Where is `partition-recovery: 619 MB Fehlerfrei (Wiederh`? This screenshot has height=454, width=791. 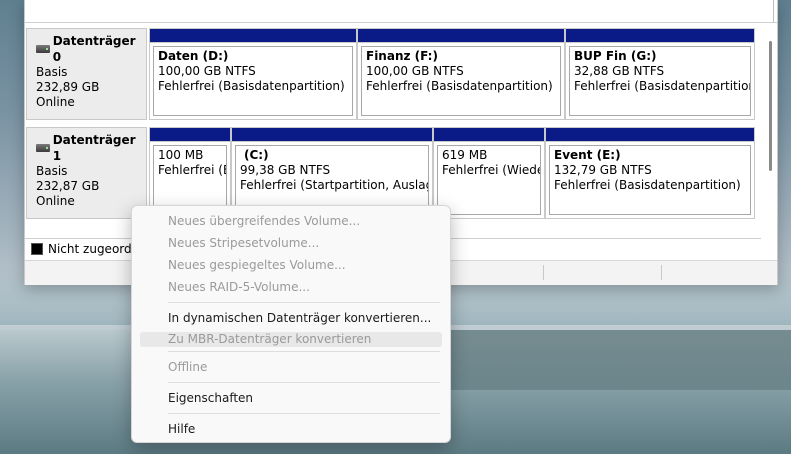
partition-recovery: 619 MB Fehlerfrei (Wiederh is located at coordinates (489, 173).